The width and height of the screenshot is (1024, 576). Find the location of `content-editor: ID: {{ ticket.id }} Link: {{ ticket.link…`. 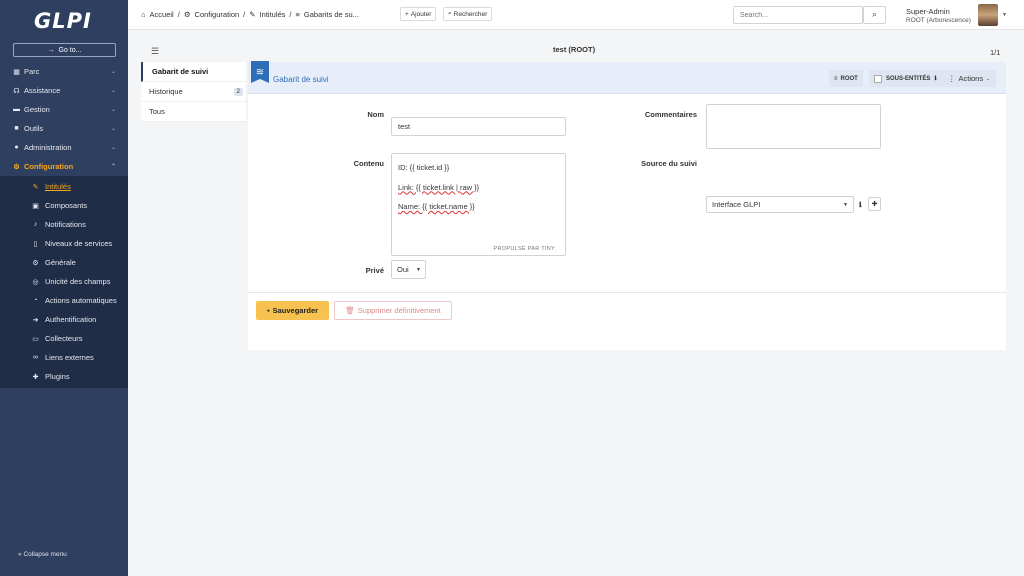

content-editor: ID: {{ ticket.id }} Link: {{ ticket.link… is located at coordinates (478, 204).